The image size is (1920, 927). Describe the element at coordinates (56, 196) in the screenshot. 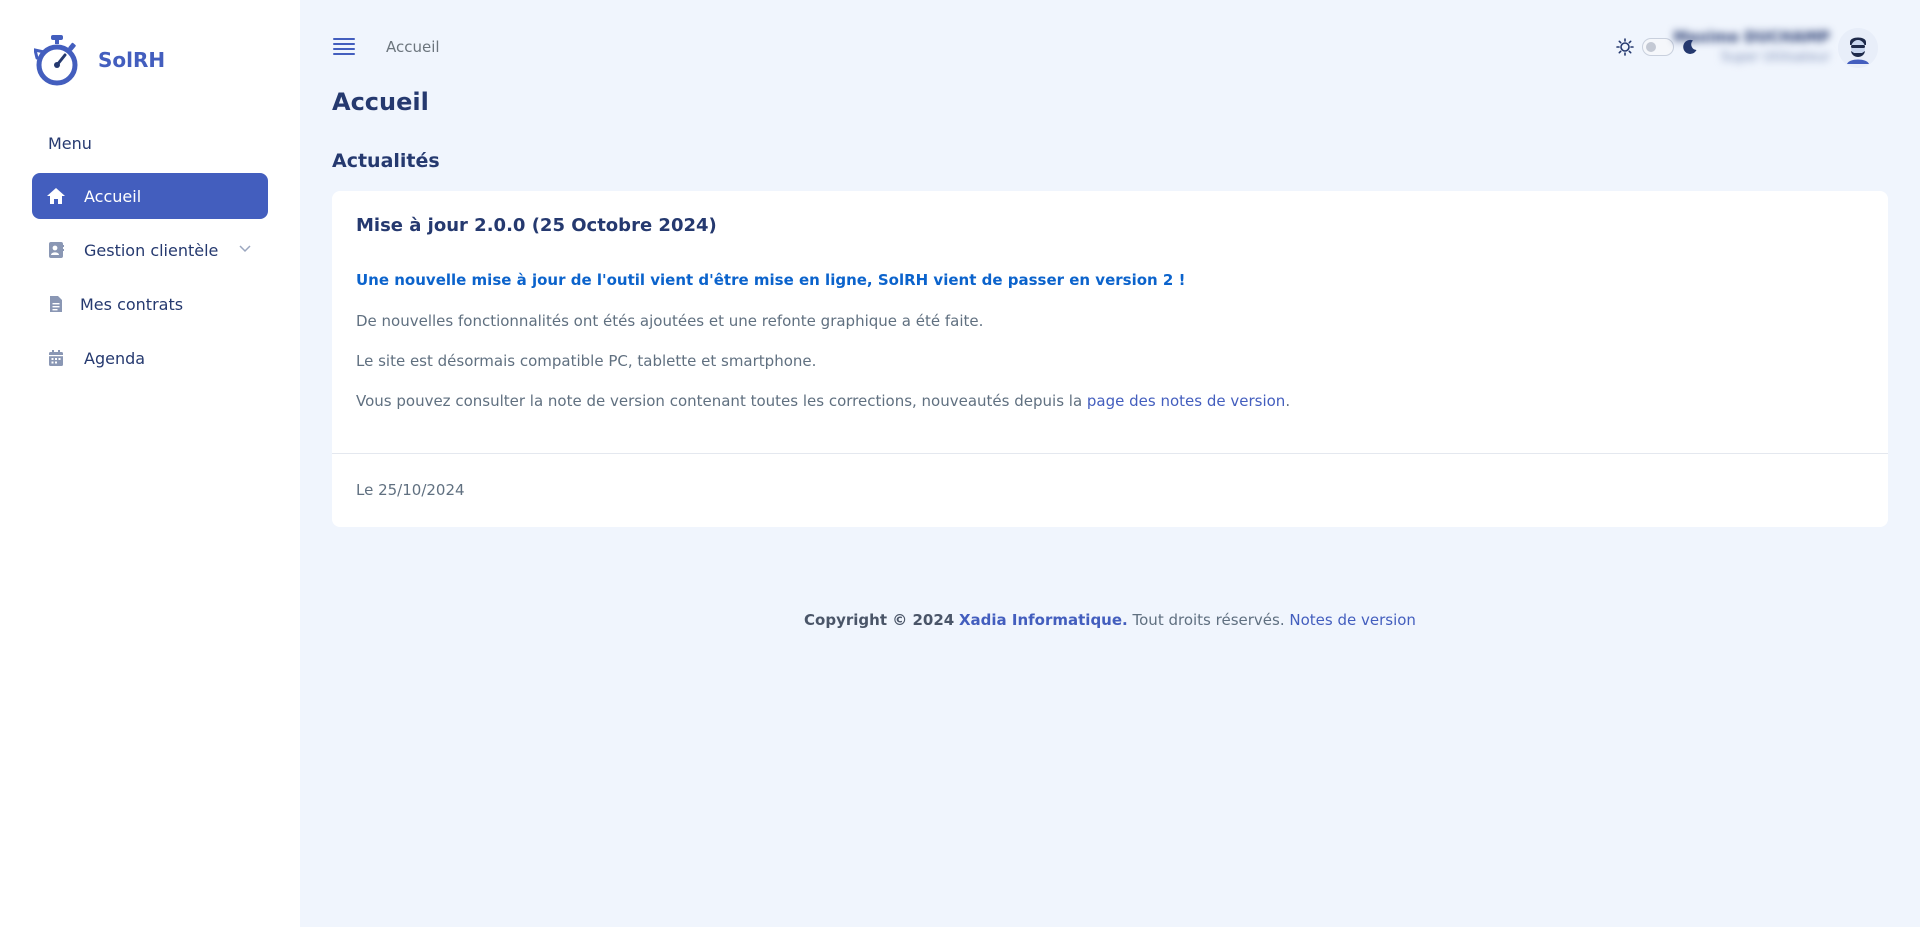

I see `home-icon` at that location.